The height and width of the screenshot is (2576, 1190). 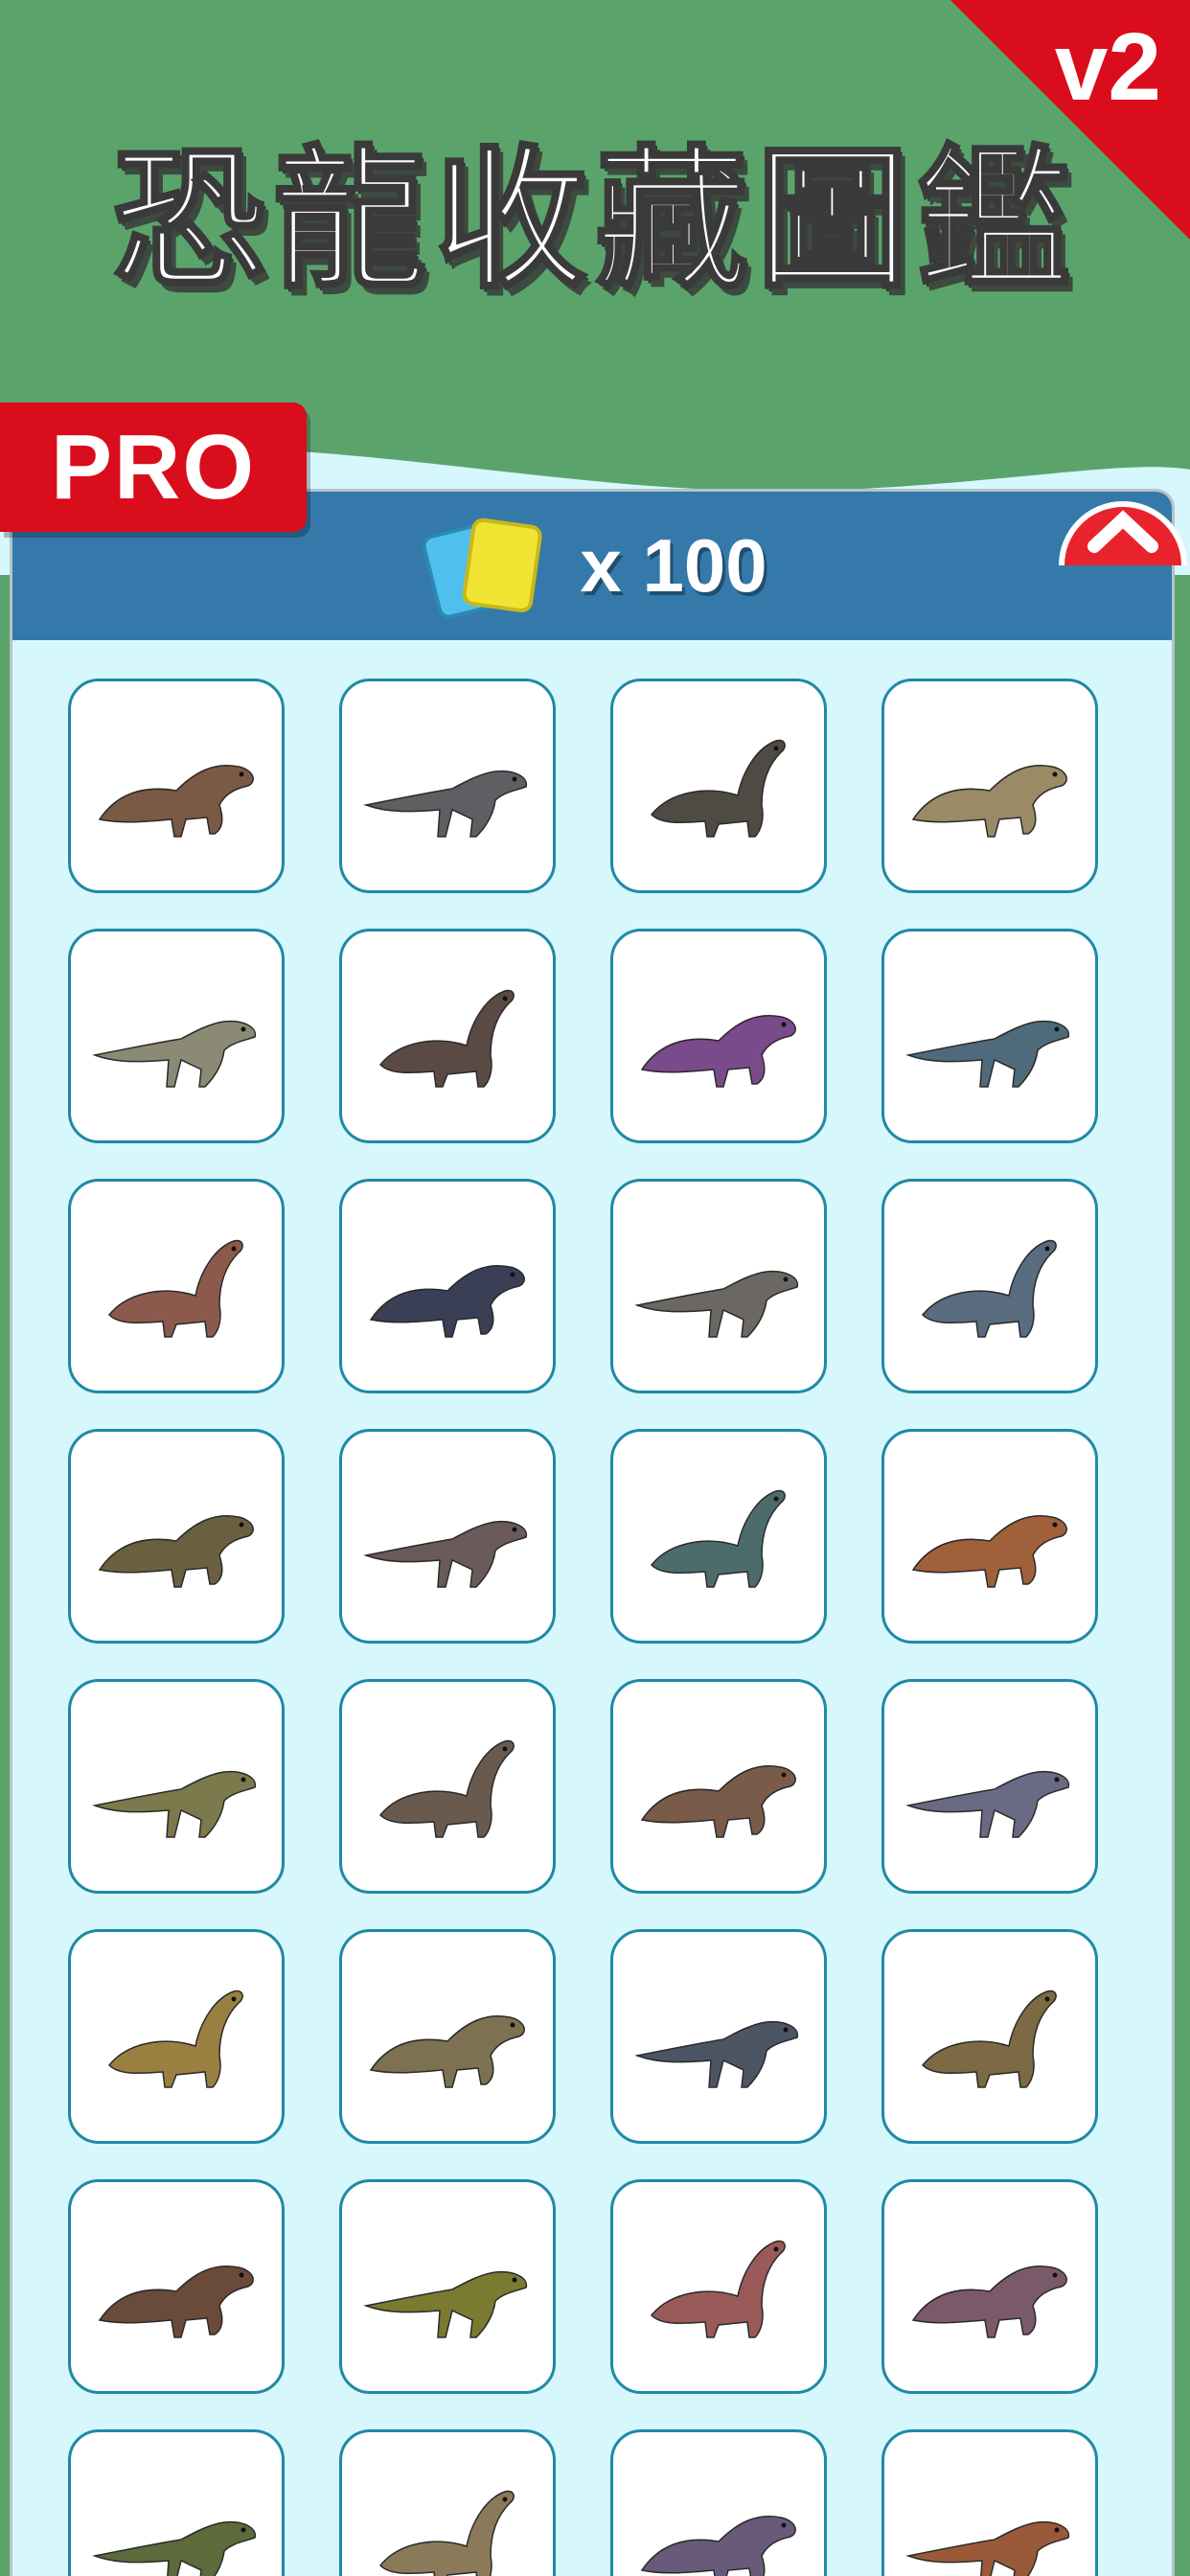 I want to click on close-icon, so click(x=1123, y=533).